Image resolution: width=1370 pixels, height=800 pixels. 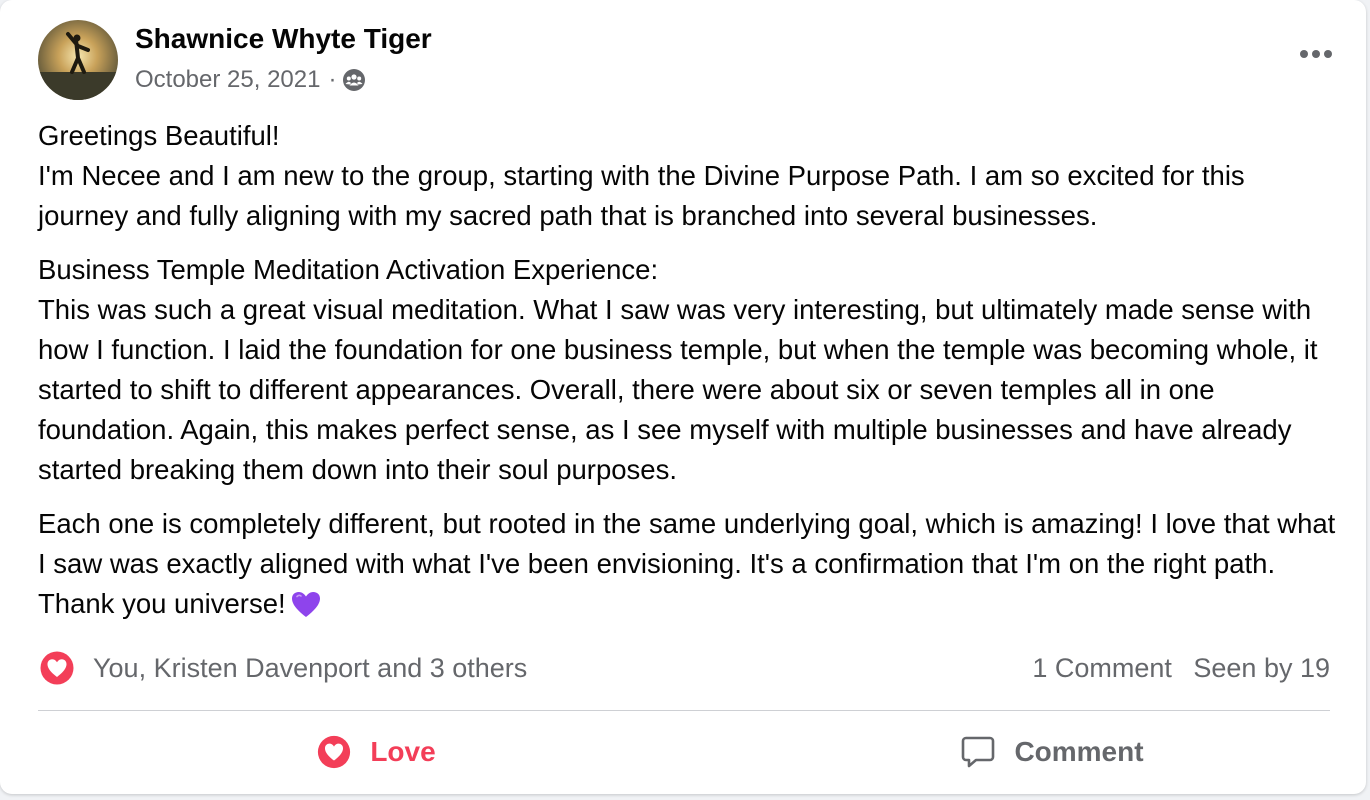 What do you see at coordinates (1181, 668) in the screenshot?
I see `right-stats: 1 Comment Seen by 19` at bounding box center [1181, 668].